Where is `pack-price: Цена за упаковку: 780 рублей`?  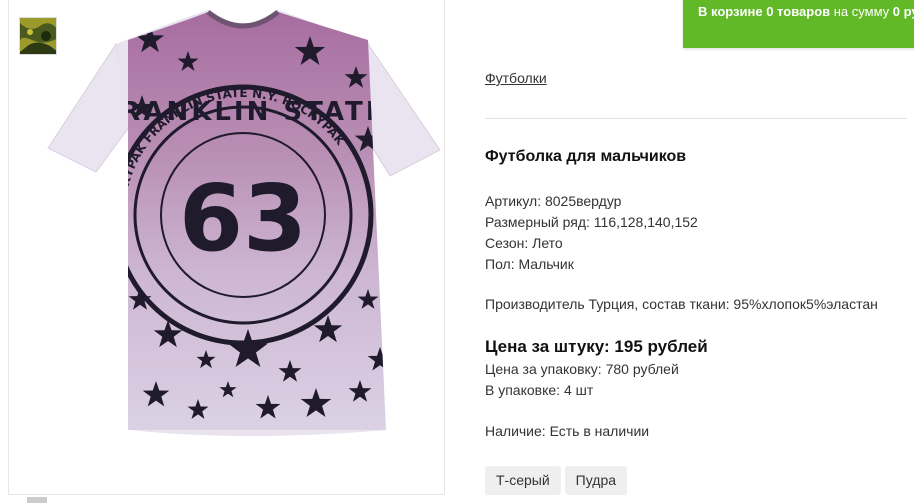
pack-price: Цена за упаковку: 780 рублей is located at coordinates (582, 369).